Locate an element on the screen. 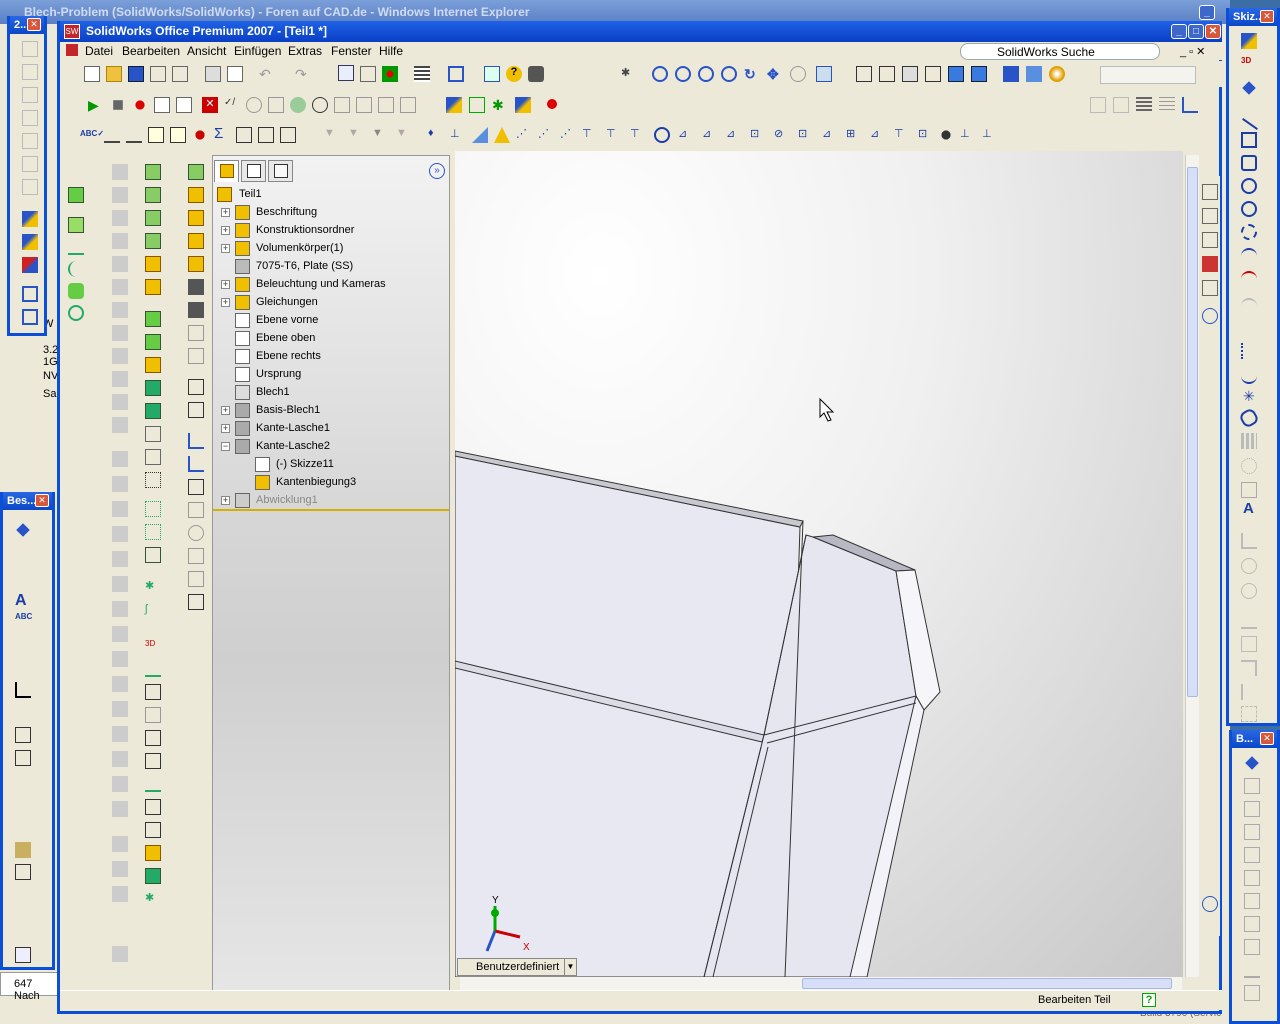 The image size is (1280, 1024). table-icon is located at coordinates (244, 135).